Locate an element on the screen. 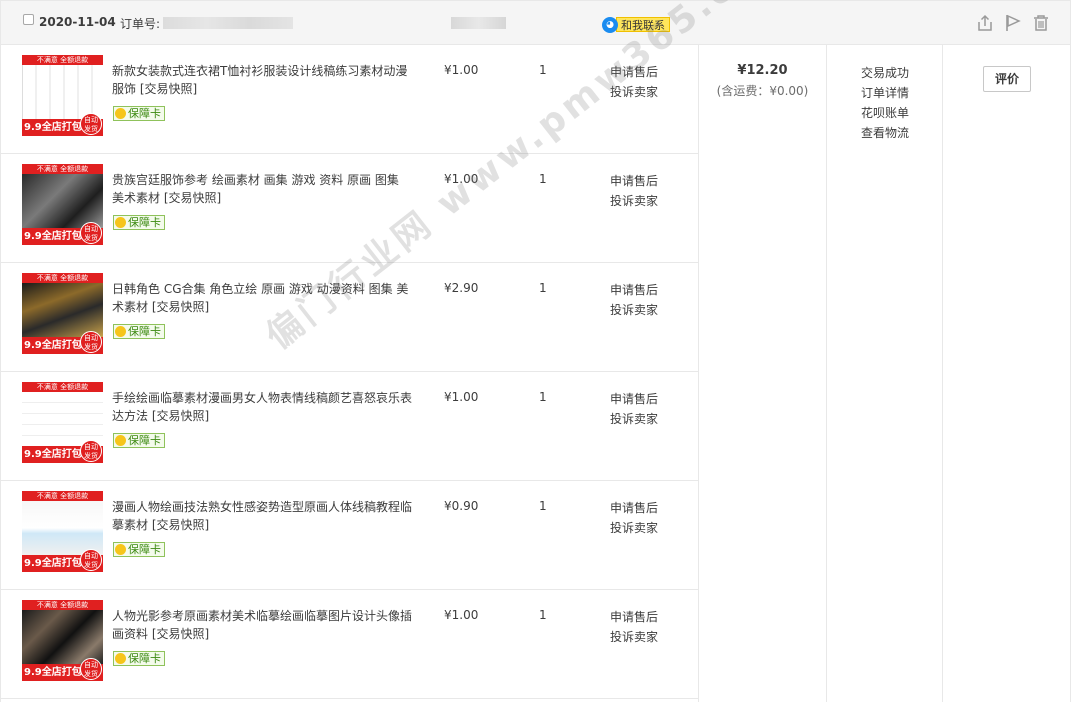  product-title-link: 手绘绘画临摹素材漫画男女人物表情线稿颜艺喜怒哀乐表达方法 [交易快照] is located at coordinates (262, 407).